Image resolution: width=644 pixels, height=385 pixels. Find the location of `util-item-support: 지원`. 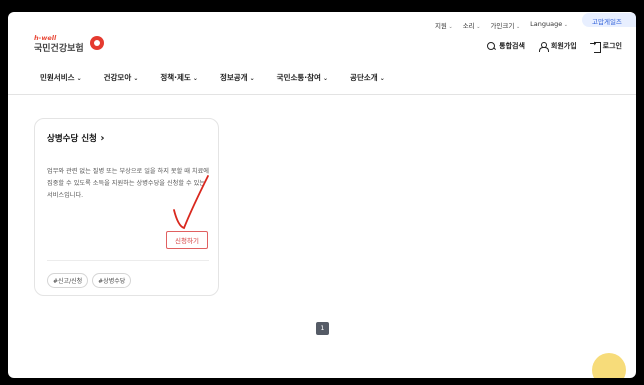

util-item-support: 지원 is located at coordinates (444, 25).